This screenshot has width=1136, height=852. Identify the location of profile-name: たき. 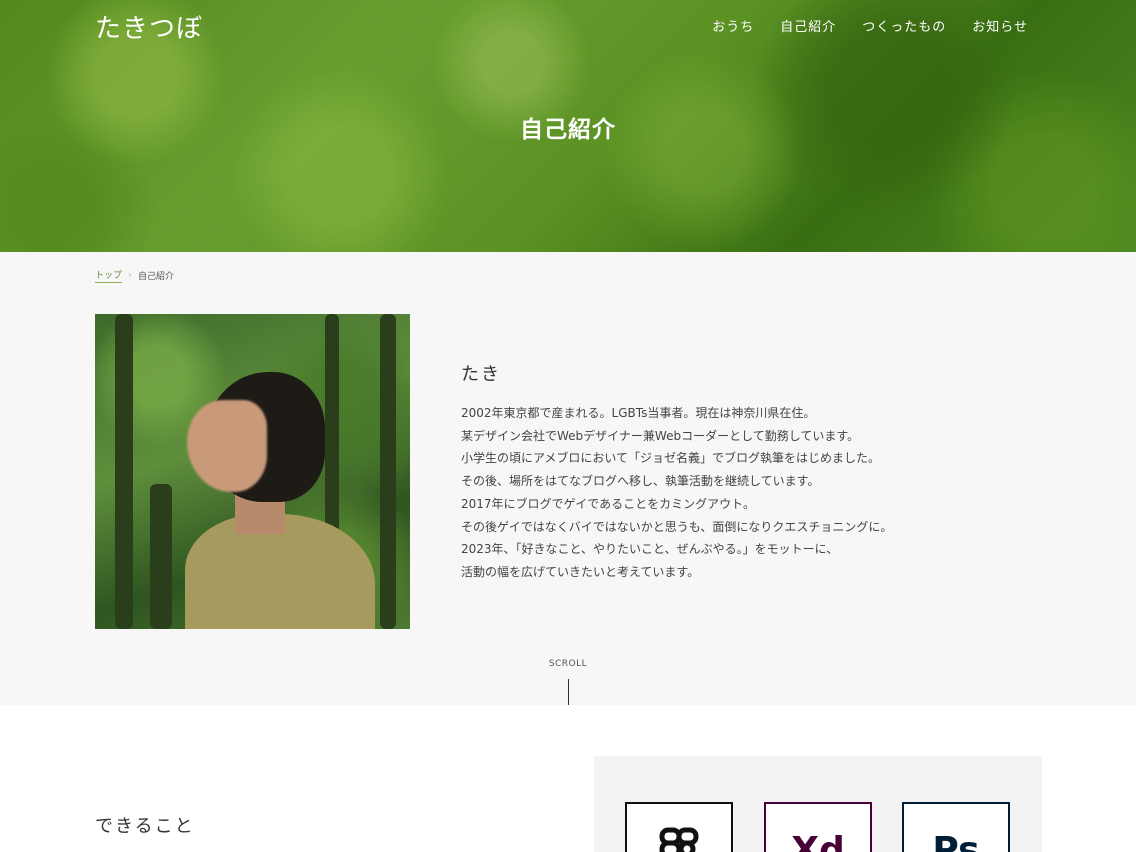
(481, 374).